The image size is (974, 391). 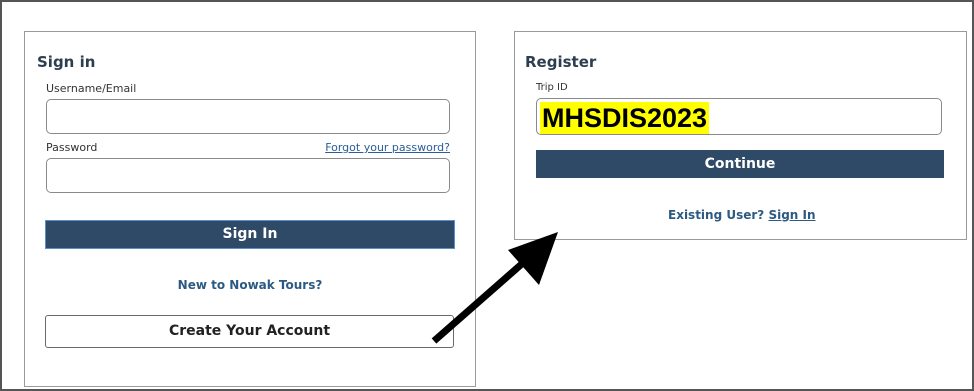 What do you see at coordinates (494, 288) in the screenshot?
I see `arrow-icon` at bounding box center [494, 288].